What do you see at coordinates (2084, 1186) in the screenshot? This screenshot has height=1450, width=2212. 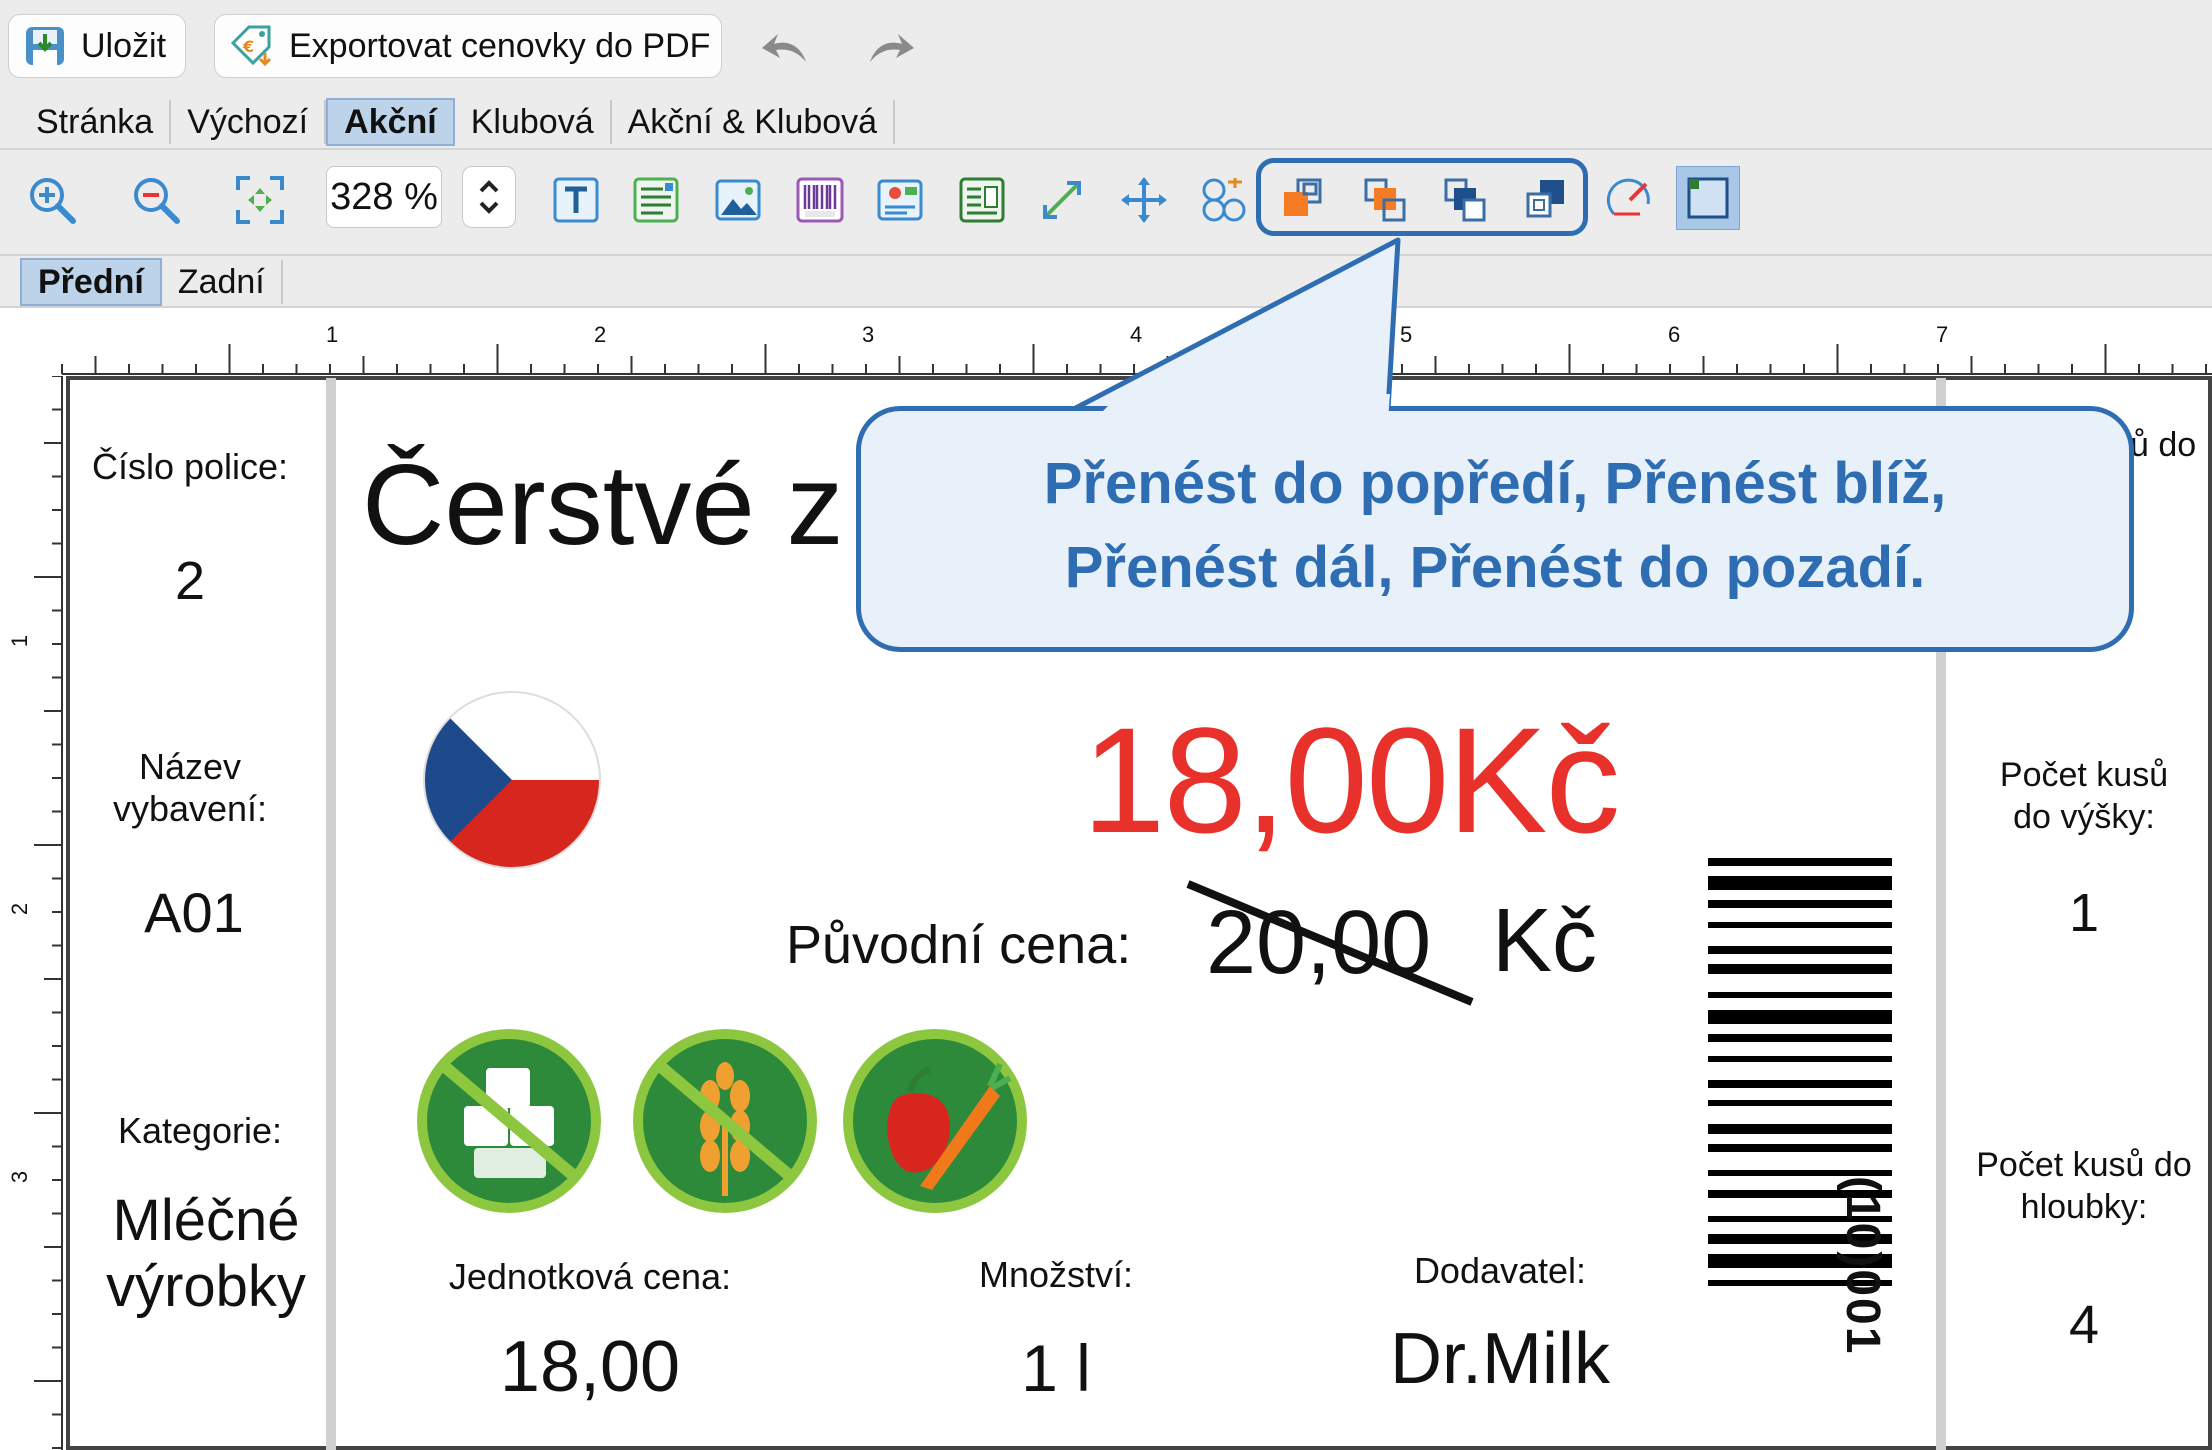 I see `depth-count-label: Počet kusů do hloubky:` at bounding box center [2084, 1186].